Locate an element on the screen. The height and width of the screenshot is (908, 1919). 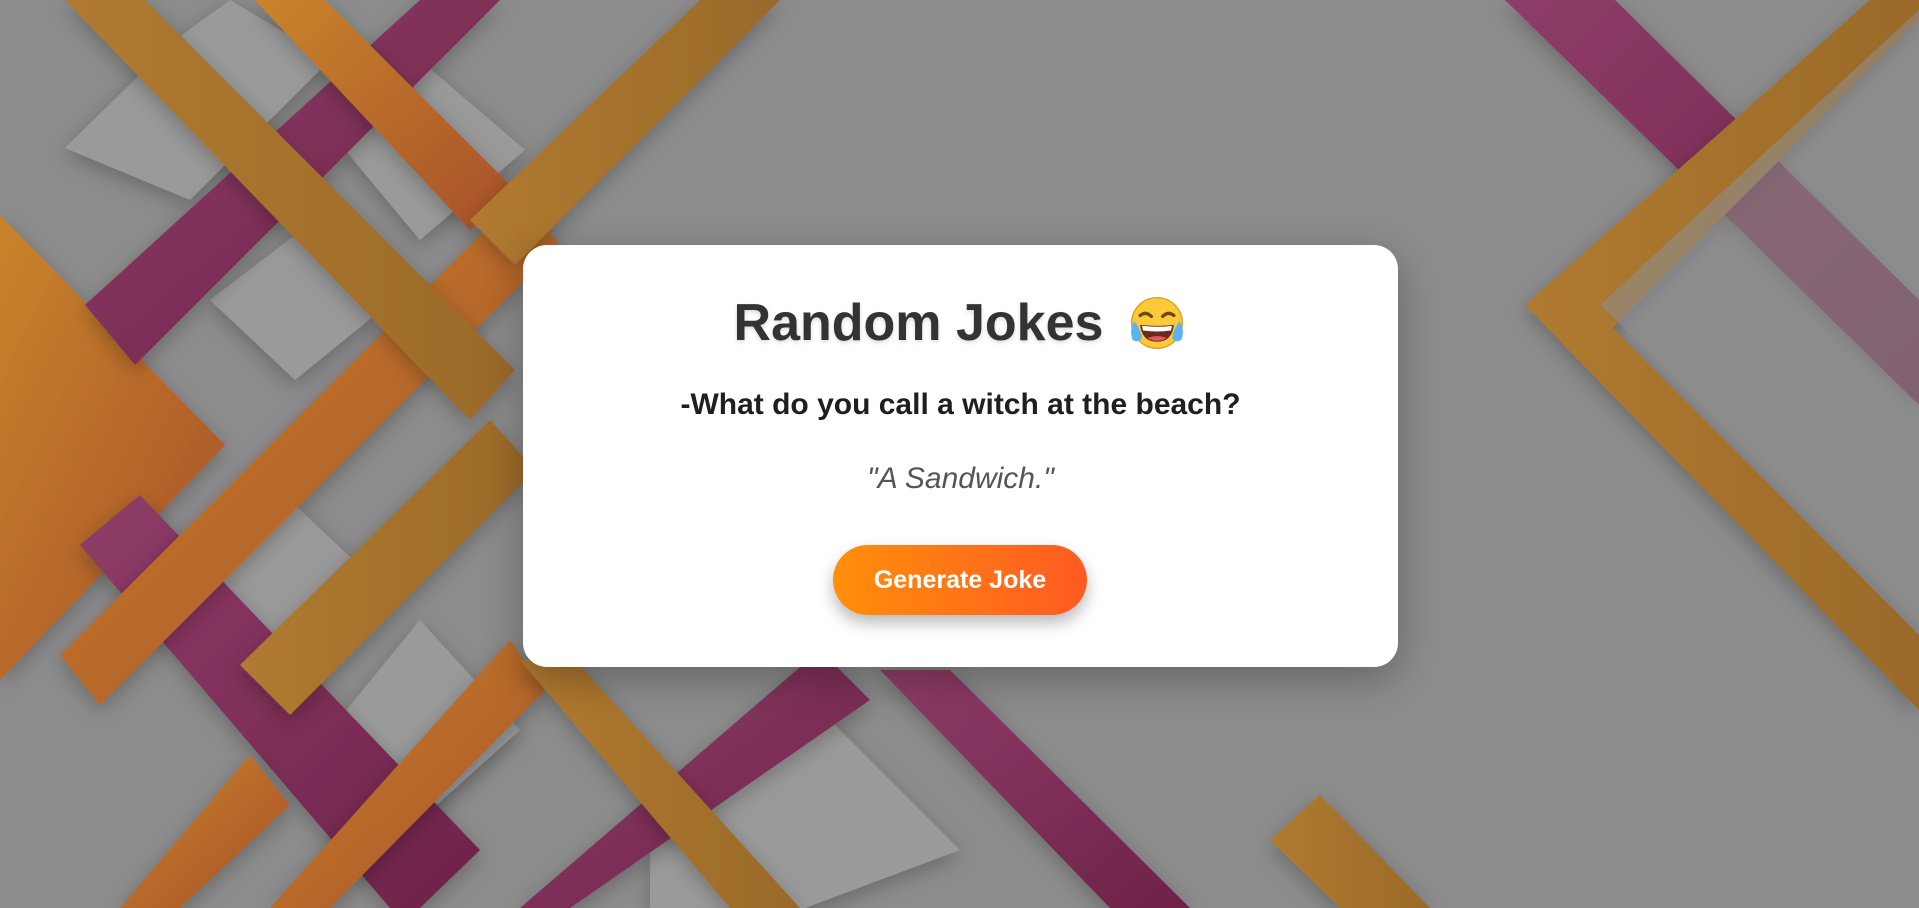
title-row: Random Jokes is located at coordinates (960, 323).